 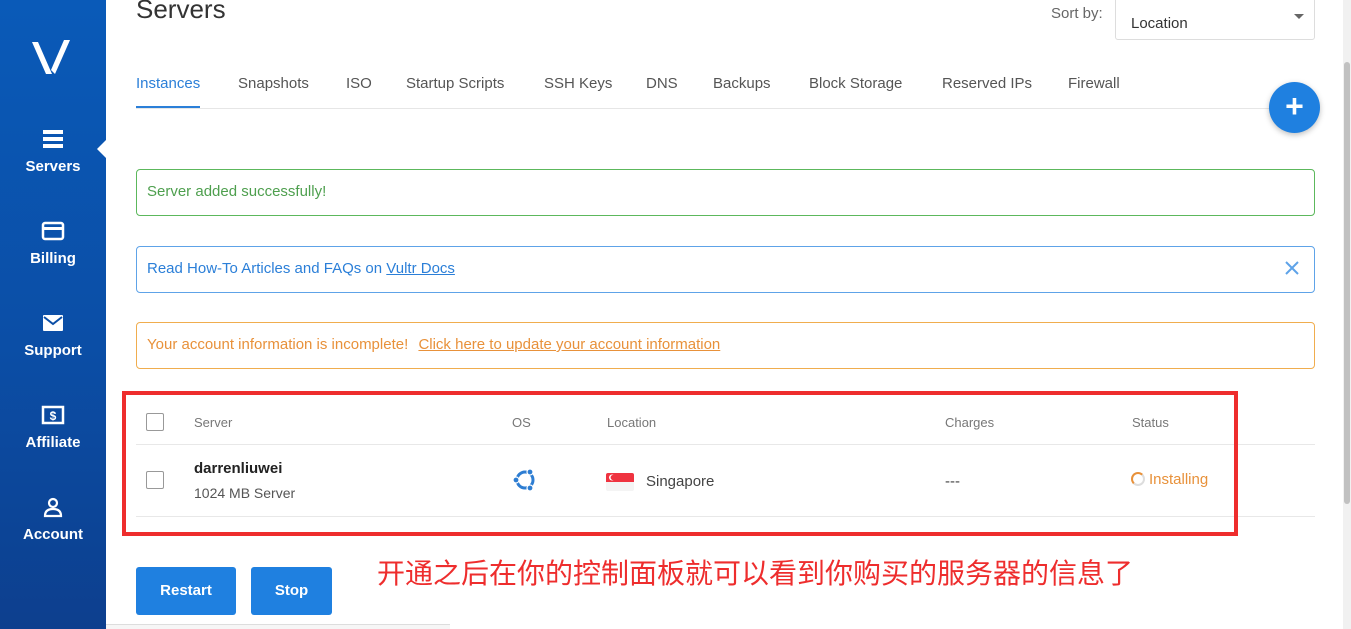 I want to click on tab-snapshots: Snapshots, so click(x=273, y=83).